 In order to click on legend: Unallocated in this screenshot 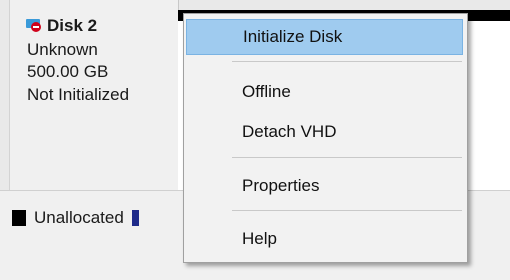, I will do `click(75, 218)`.